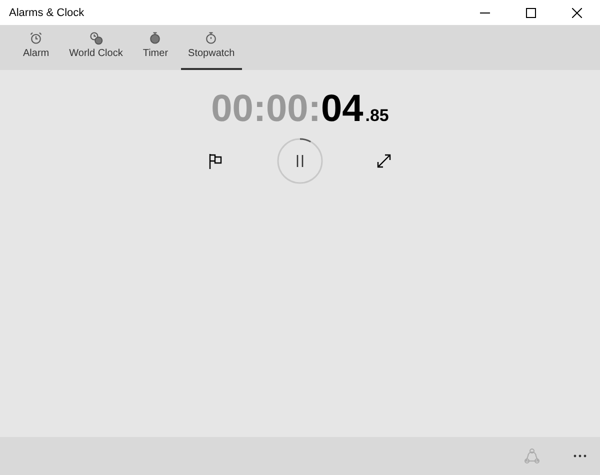  Describe the element at coordinates (377, 116) in the screenshot. I see `fraction-readout: .85` at that location.